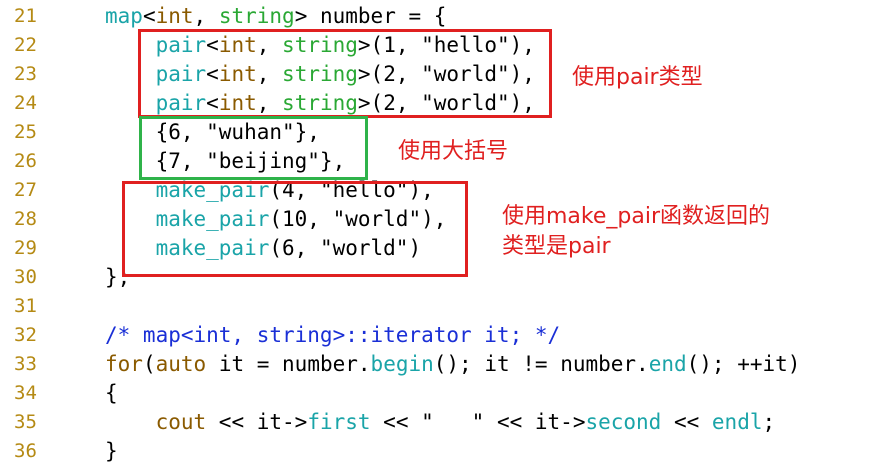  Describe the element at coordinates (257, 422) in the screenshot. I see `code-token: << it->` at that location.